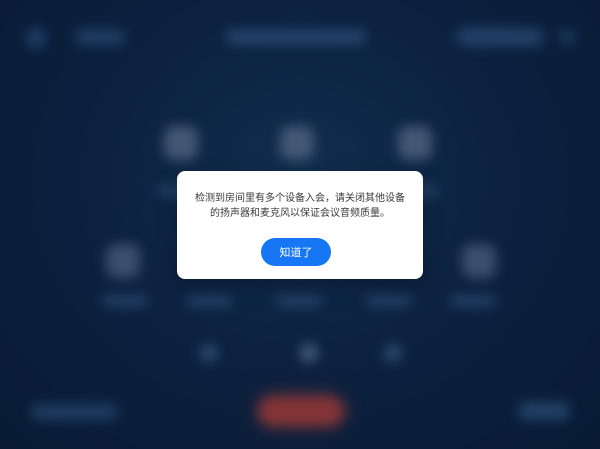  I want to click on dialog-message: 检测到房间里有多个设备入会，请关闭其他设备的扬声器和麦克风以保证会议音频质量。, so click(300, 206).